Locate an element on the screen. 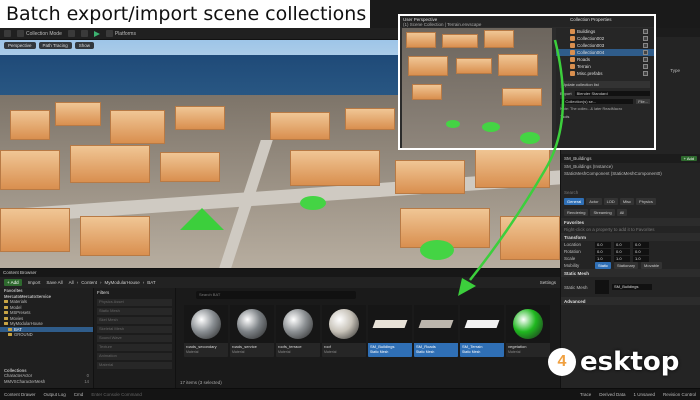 Image resolution: width=700 pixels, height=400 pixels. collection-row: Buildings is located at coordinates (605, 31).